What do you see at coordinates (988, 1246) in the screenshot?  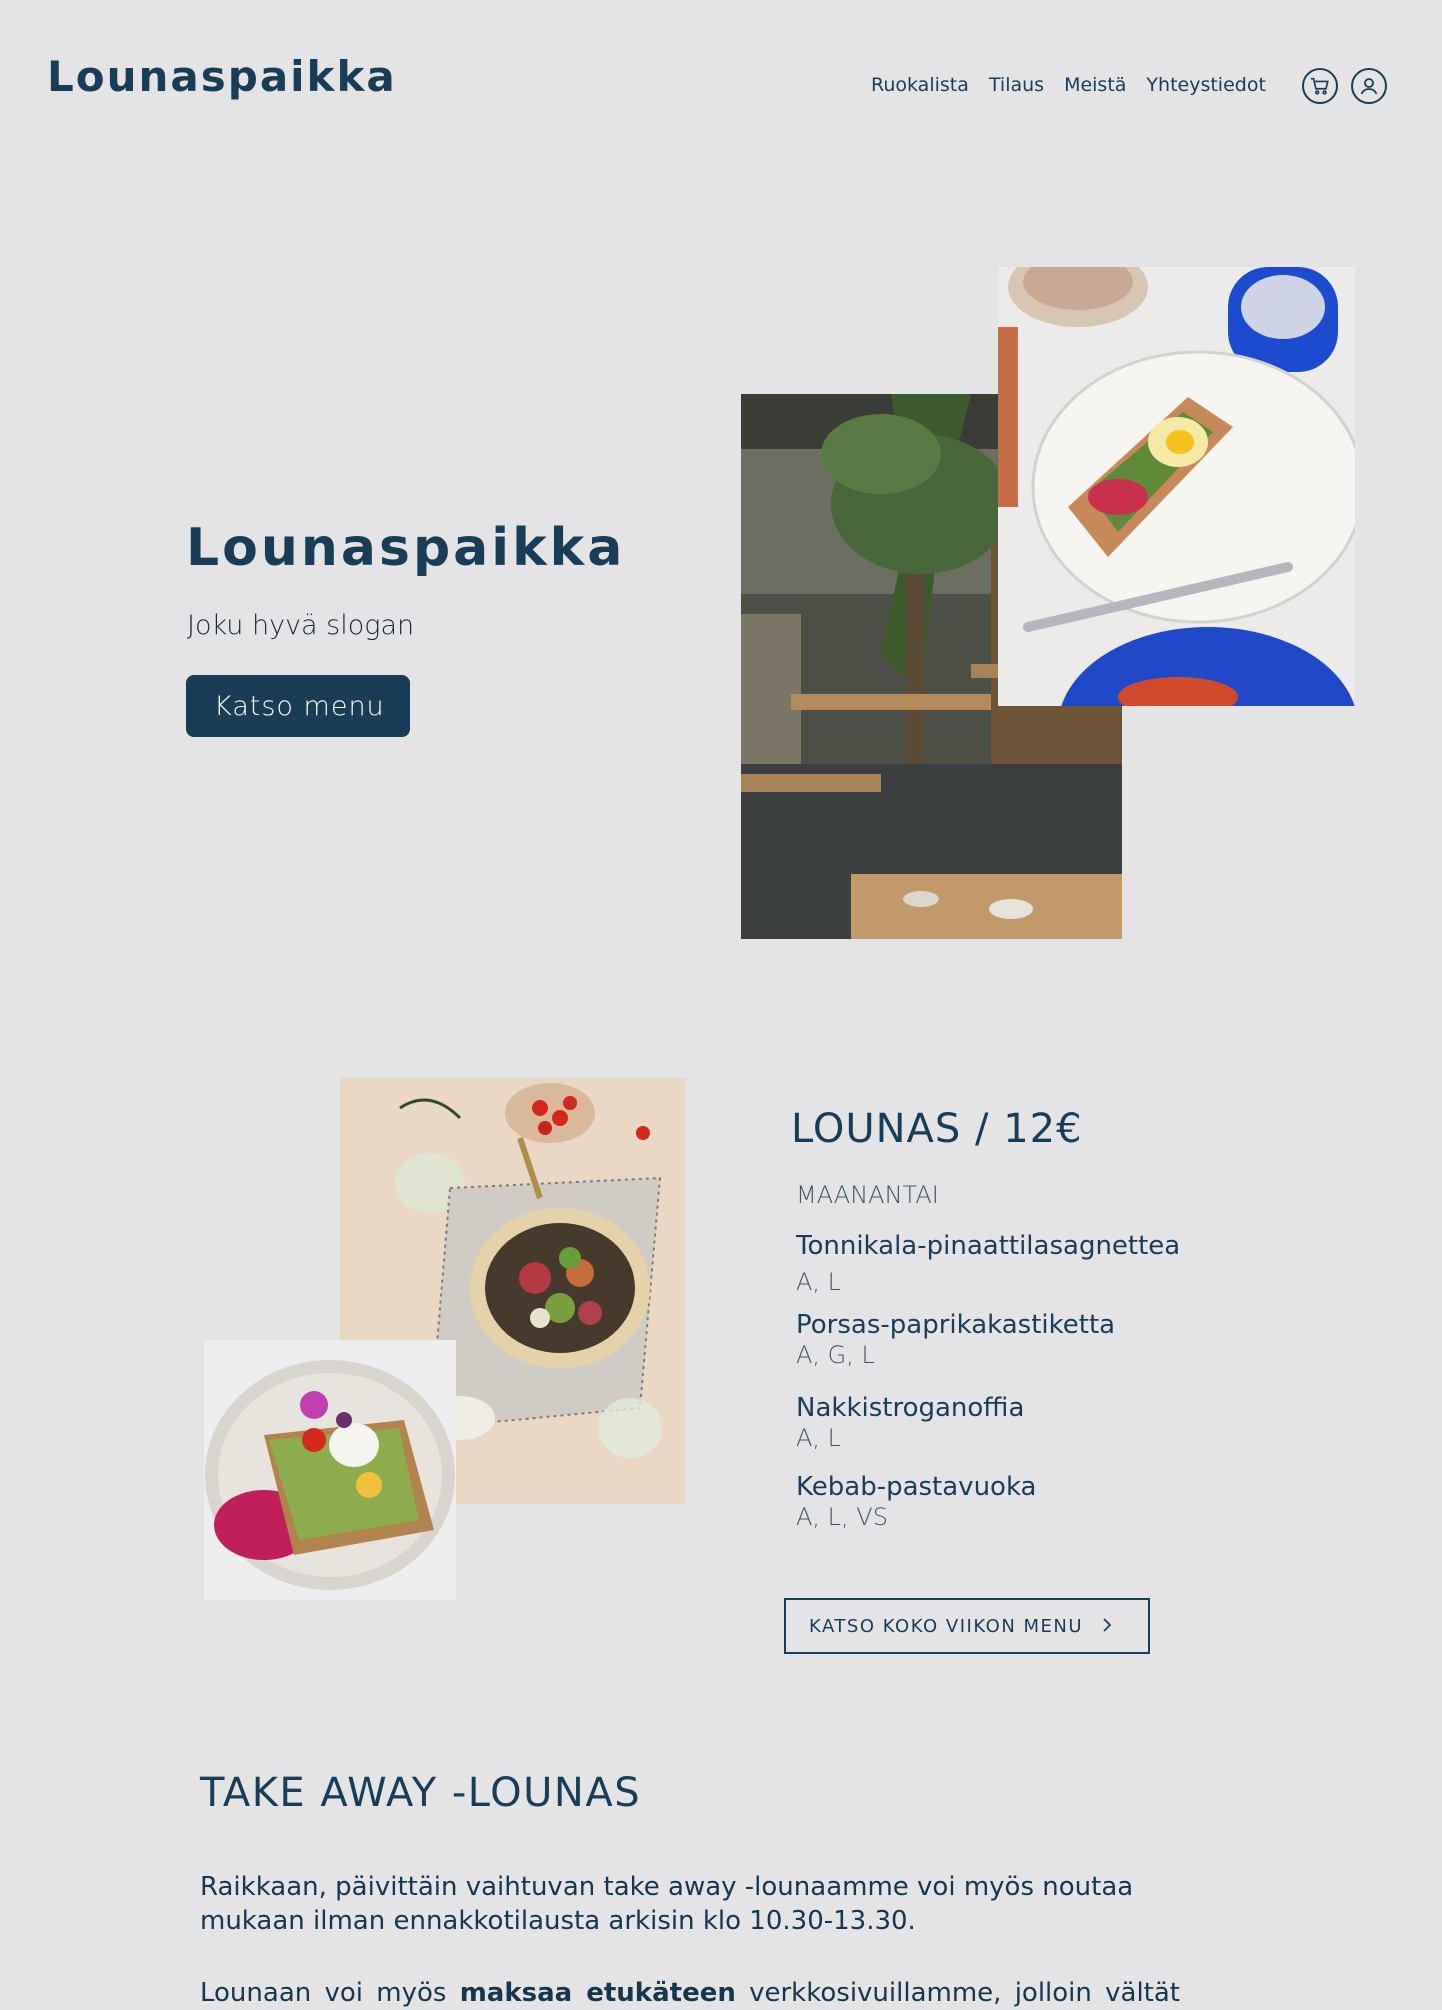 I see `dish-name: Tonnikala-pinaattilasagnettea` at bounding box center [988, 1246].